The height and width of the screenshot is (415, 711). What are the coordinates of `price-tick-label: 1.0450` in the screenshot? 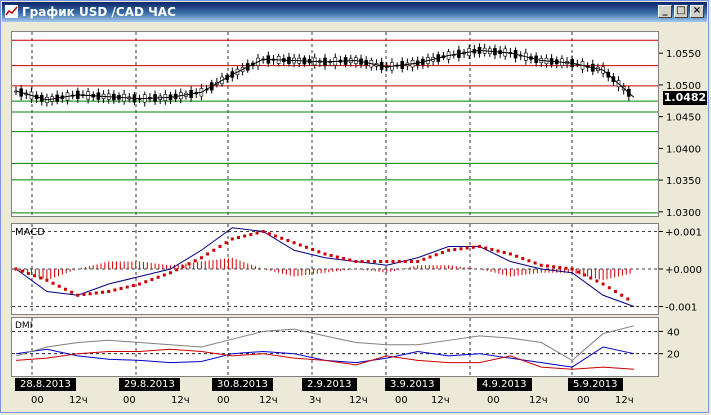 It's located at (683, 118).